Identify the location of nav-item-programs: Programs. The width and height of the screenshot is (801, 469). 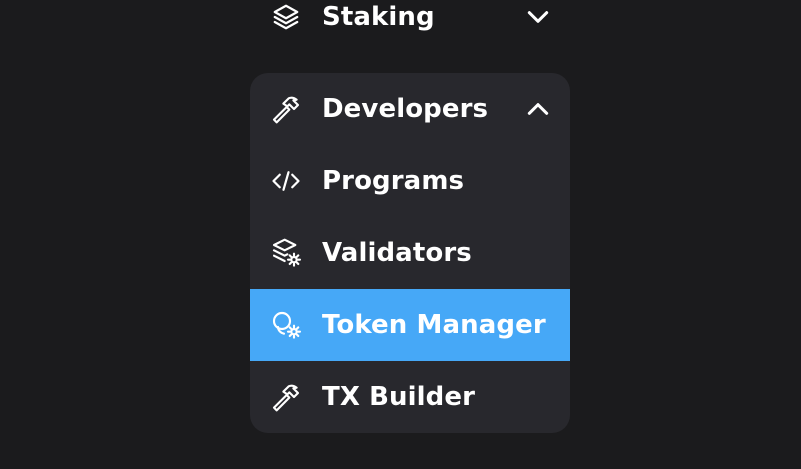
(410, 181).